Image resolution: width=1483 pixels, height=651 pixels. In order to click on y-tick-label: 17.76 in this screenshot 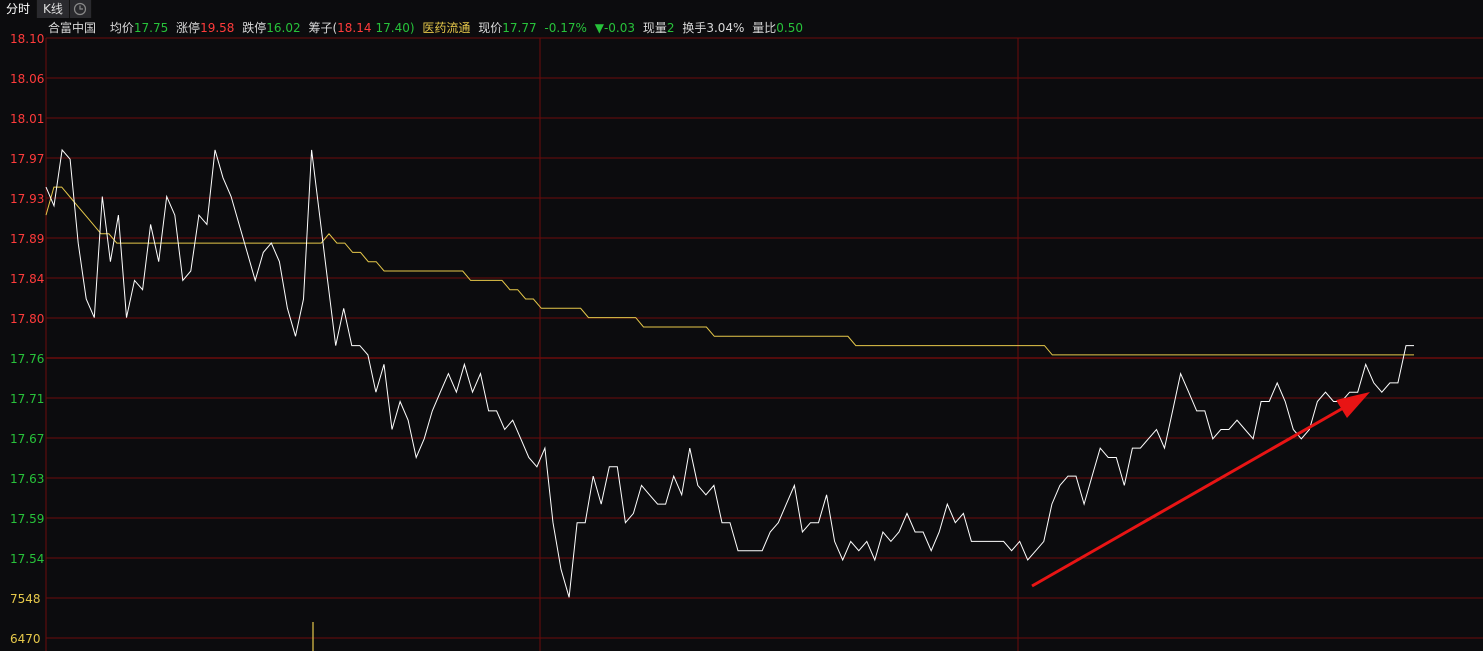, I will do `click(27, 359)`.